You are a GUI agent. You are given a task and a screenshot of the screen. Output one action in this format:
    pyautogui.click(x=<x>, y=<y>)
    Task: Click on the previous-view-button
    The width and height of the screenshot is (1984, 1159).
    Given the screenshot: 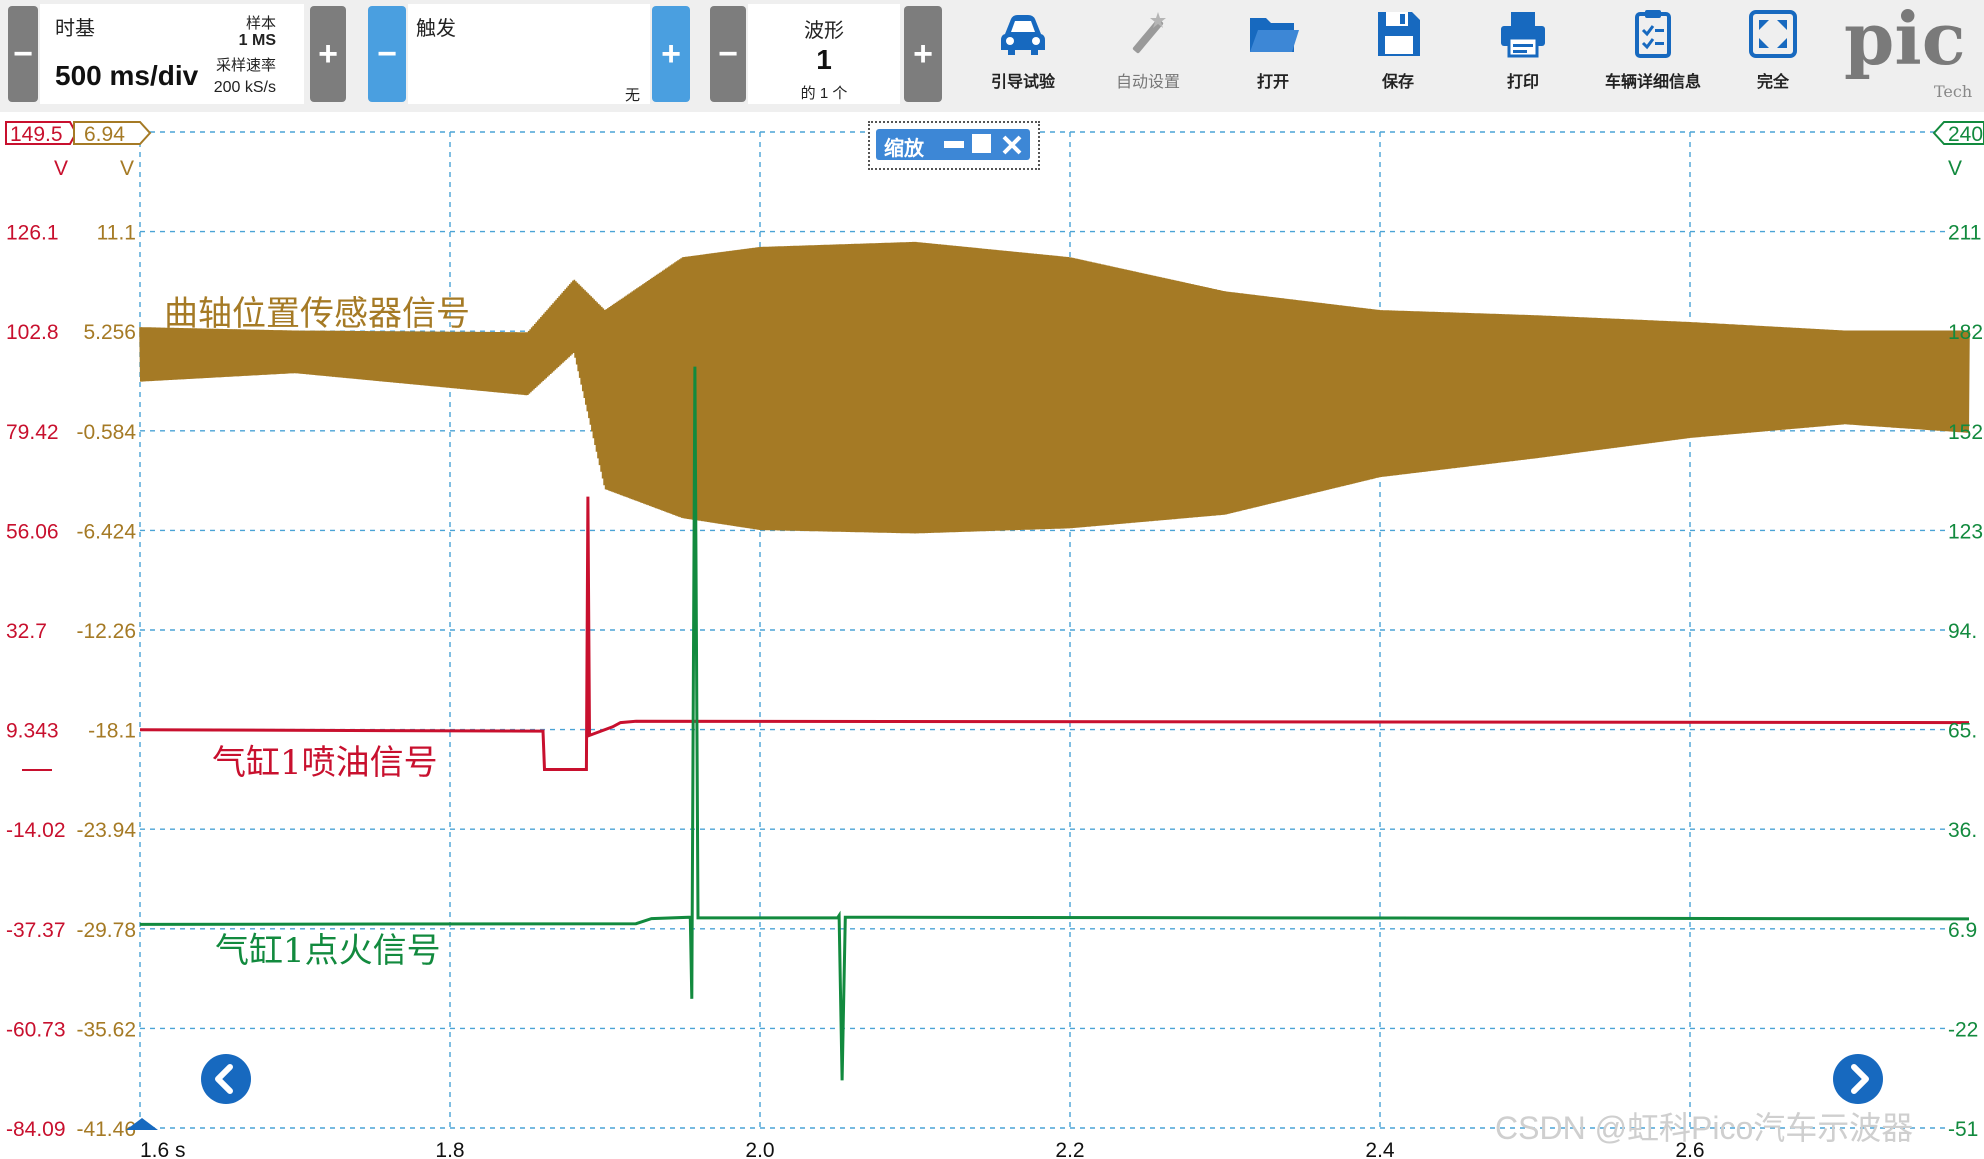 What is the action you would take?
    pyautogui.click(x=226, y=1079)
    